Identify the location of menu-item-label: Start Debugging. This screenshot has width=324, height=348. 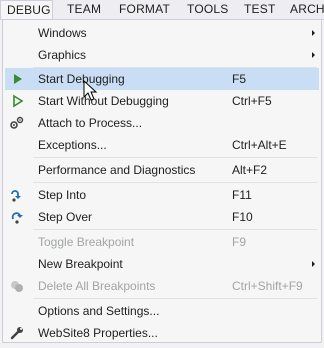
(81, 79).